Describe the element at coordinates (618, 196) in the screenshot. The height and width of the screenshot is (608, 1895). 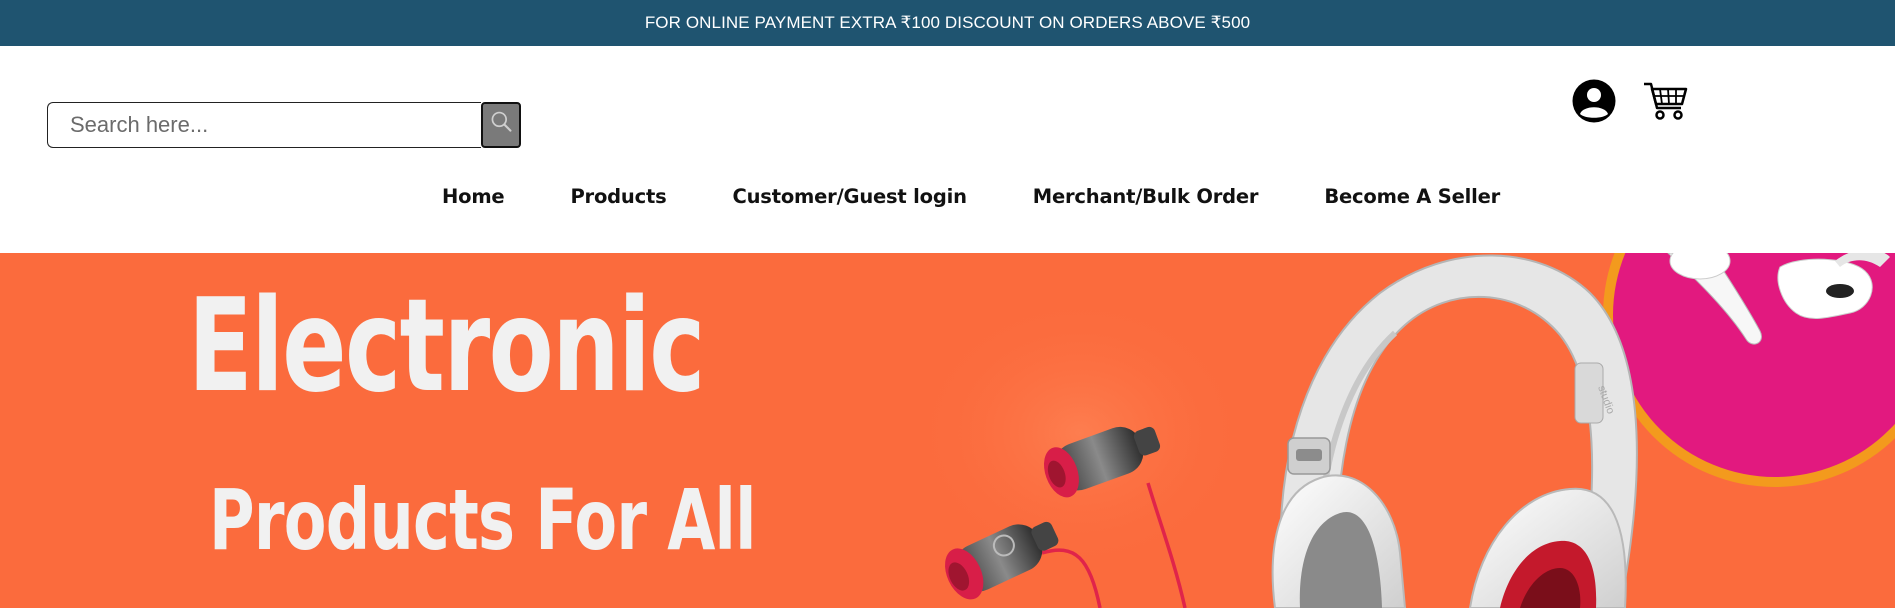
I see `nav-item-products: Products` at that location.